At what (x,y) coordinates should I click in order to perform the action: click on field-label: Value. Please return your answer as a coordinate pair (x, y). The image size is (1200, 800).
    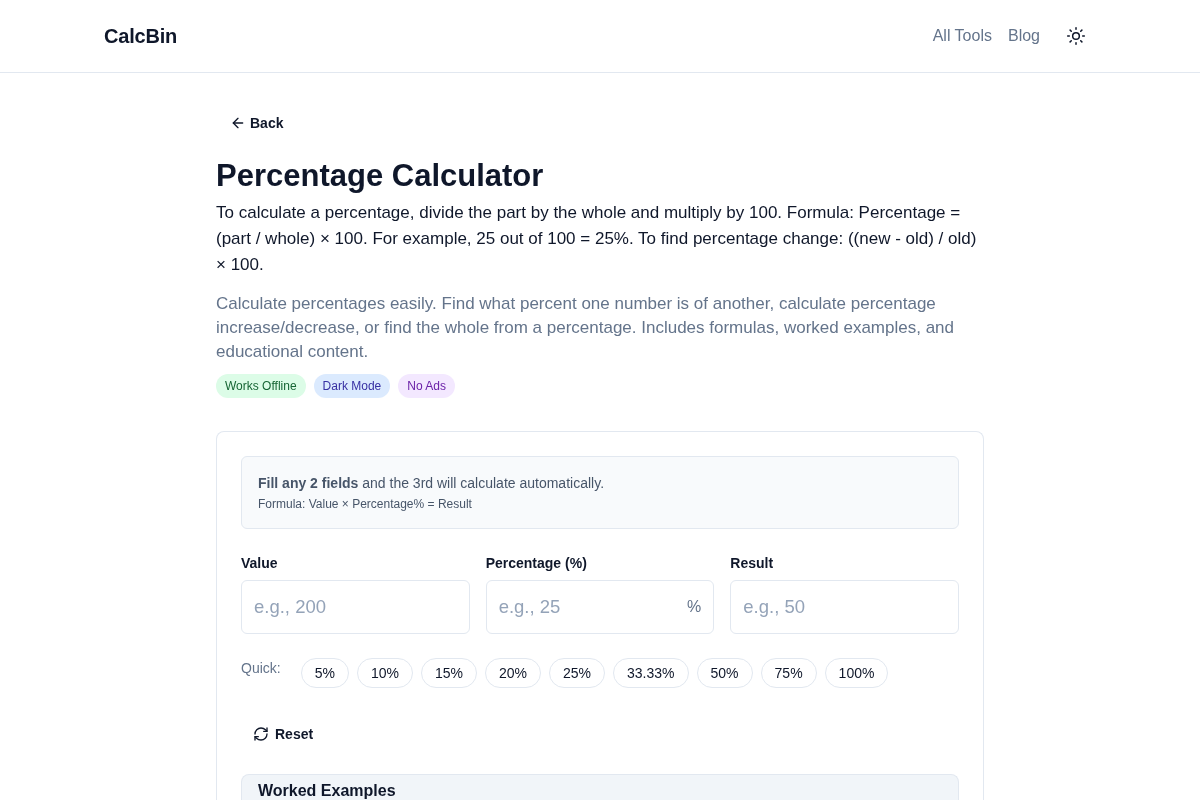
    Looking at the image, I should click on (260, 563).